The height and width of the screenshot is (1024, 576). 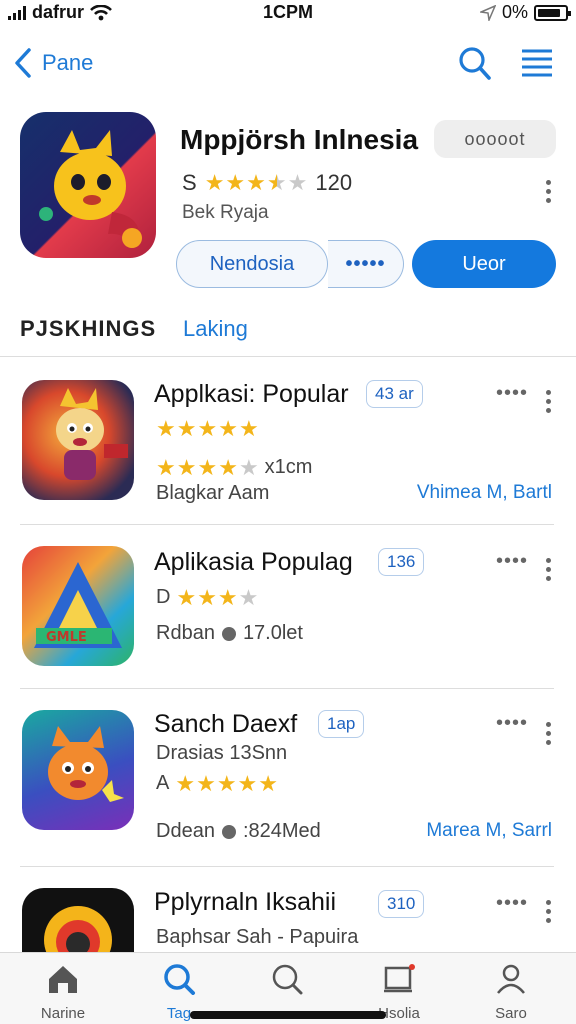 I want to click on app-rating: A ★ ★ ★ ★ ★, so click(x=217, y=783).